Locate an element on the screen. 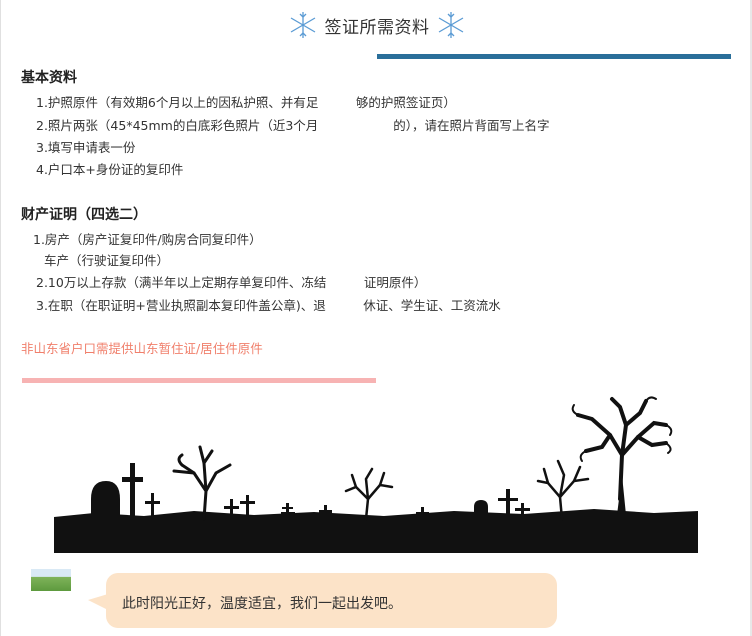  basic-item: 3.填写申请表一份 is located at coordinates (86, 147).